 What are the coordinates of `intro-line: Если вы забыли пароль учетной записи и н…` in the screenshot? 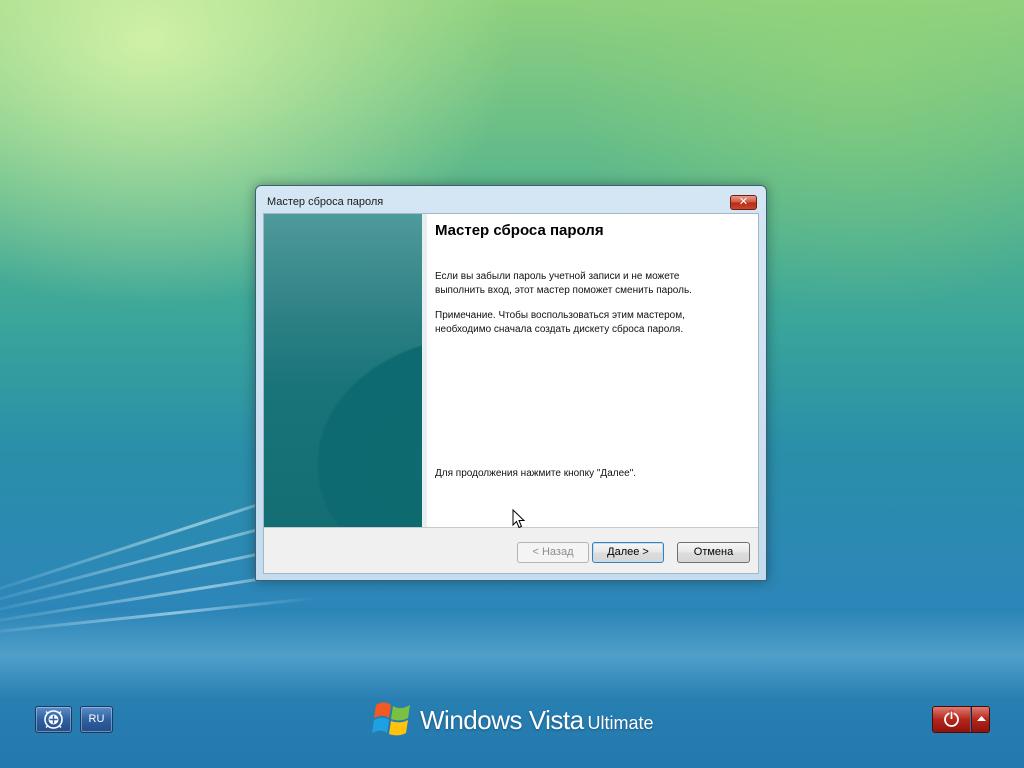 It's located at (557, 276).